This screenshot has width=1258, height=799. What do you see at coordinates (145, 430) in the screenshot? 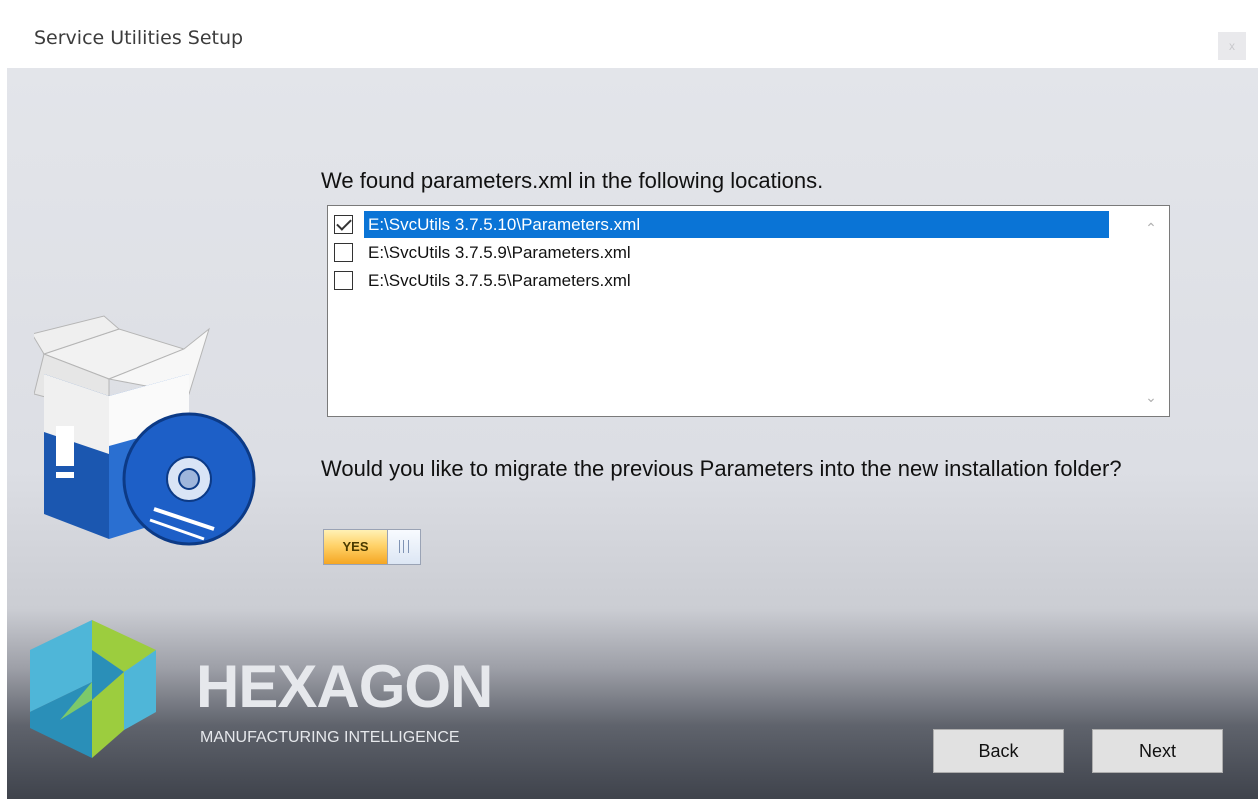
I see `software-box-icon` at bounding box center [145, 430].